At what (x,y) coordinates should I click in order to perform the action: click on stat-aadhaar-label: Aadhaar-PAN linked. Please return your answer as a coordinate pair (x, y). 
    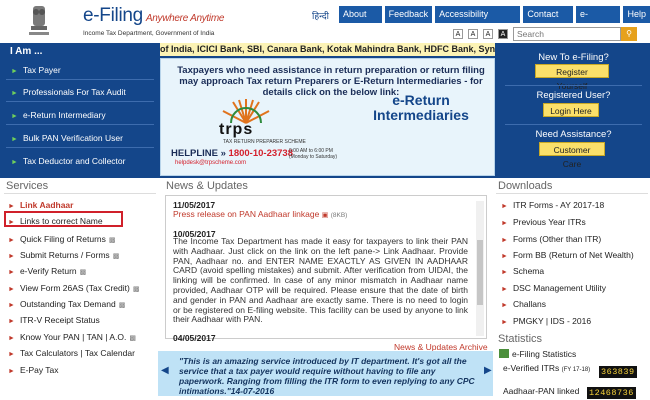
    Looking at the image, I should click on (541, 391).